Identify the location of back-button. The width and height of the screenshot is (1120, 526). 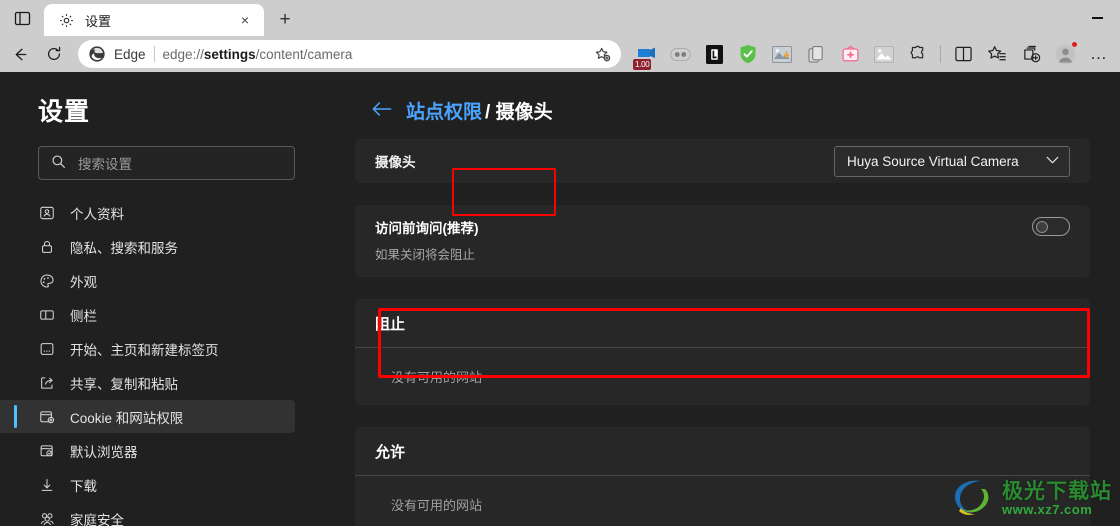
(20, 54).